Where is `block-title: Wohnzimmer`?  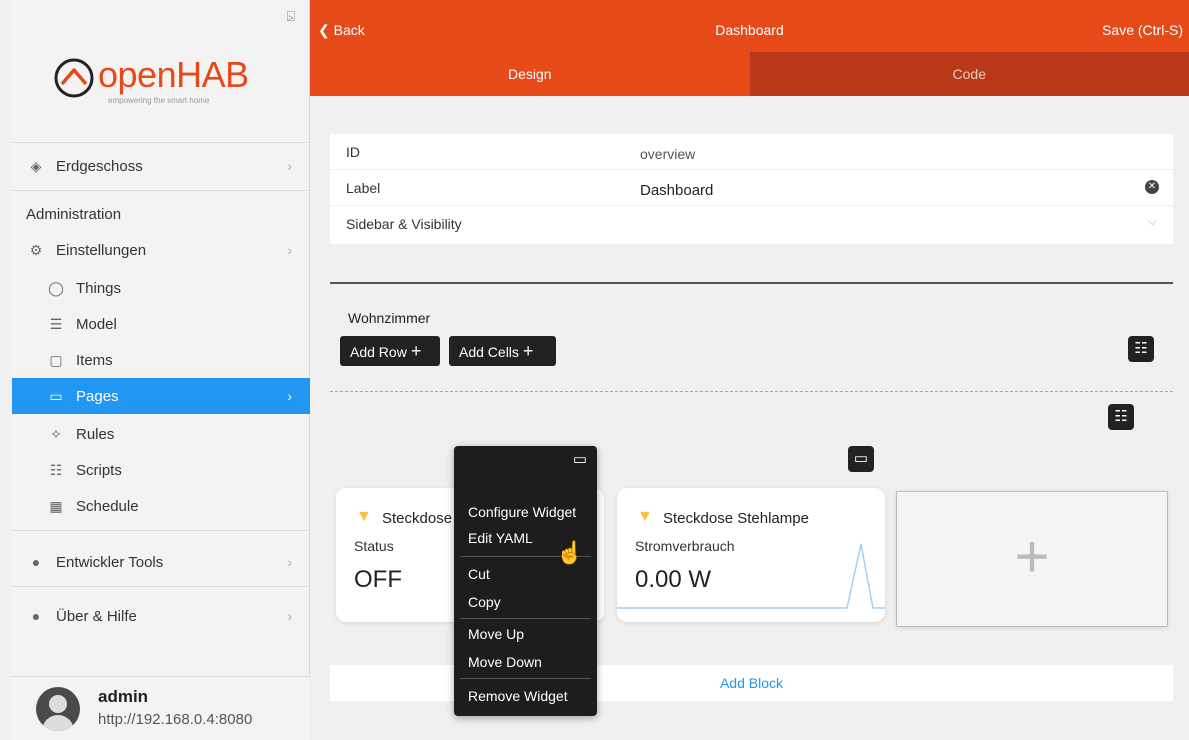
block-title: Wohnzimmer is located at coordinates (389, 318).